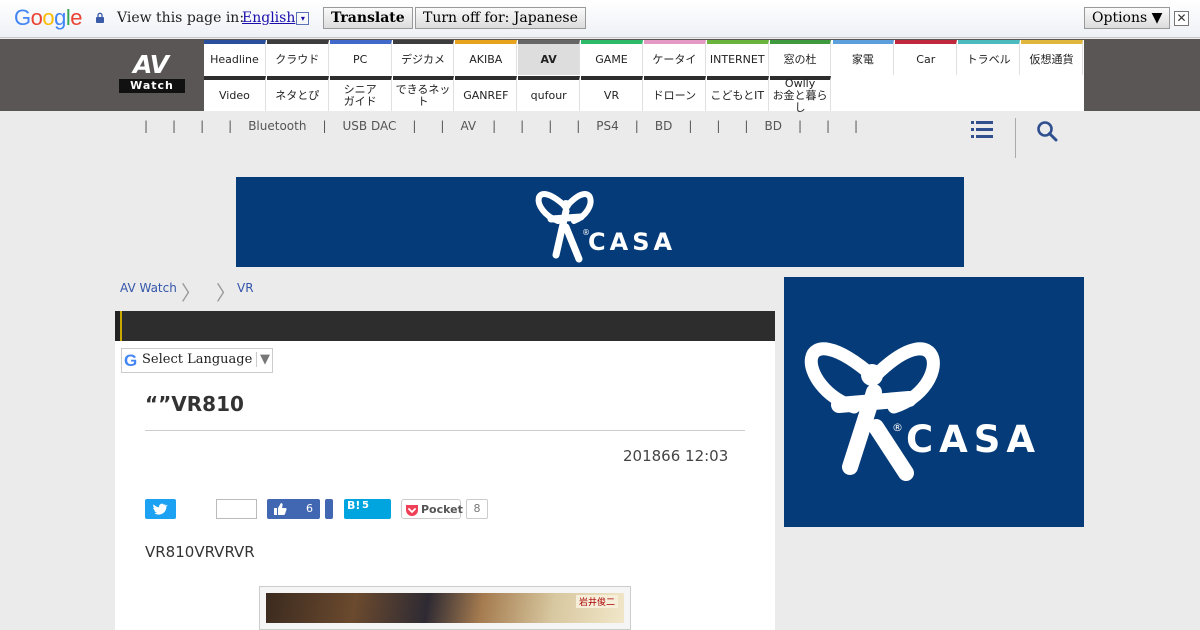  What do you see at coordinates (1127, 18) in the screenshot?
I see `options-button: Options ▼` at bounding box center [1127, 18].